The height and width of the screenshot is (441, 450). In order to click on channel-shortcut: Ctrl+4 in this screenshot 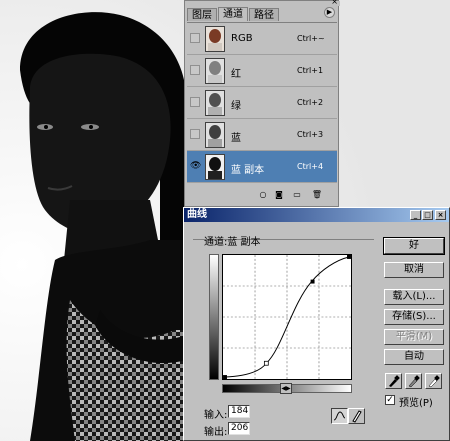, I will do `click(310, 166)`.